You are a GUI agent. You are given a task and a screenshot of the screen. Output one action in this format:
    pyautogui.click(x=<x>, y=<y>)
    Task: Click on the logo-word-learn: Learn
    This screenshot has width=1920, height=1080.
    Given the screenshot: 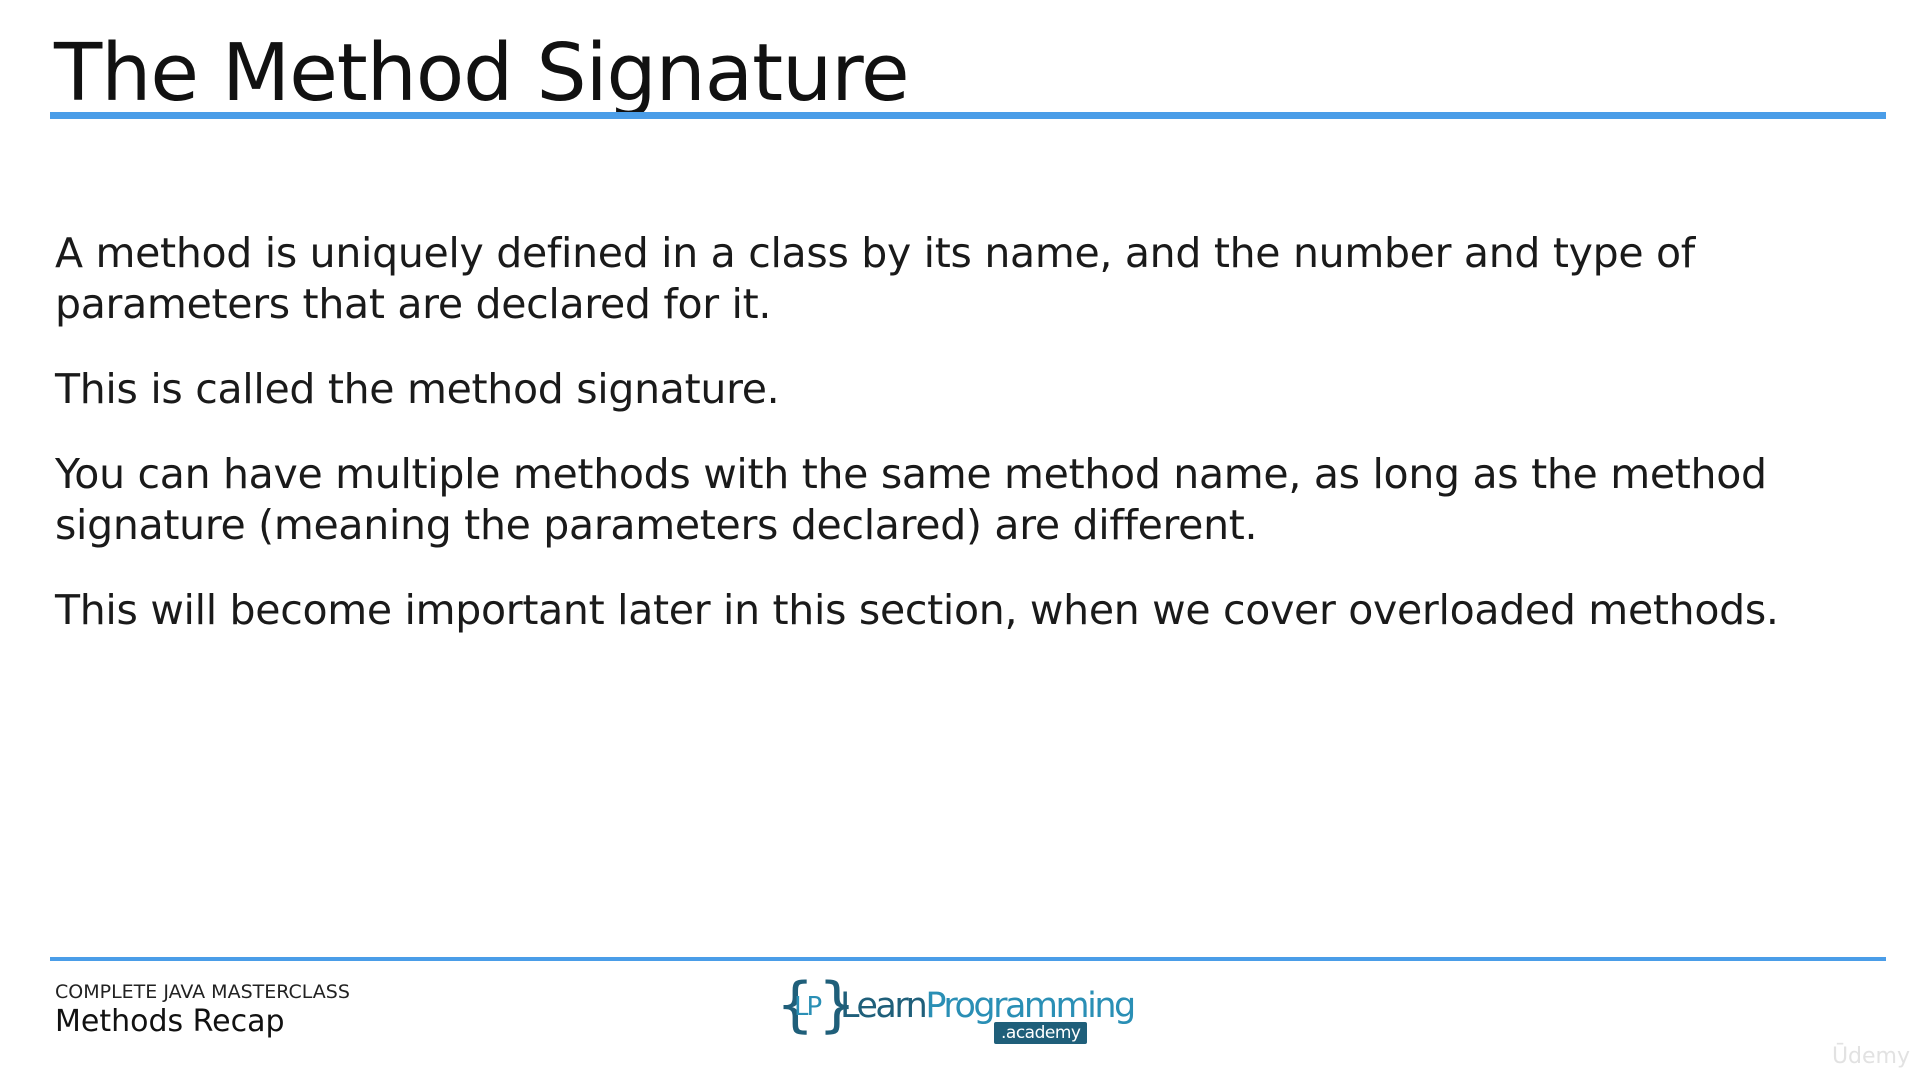 What is the action you would take?
    pyautogui.click(x=884, y=1006)
    